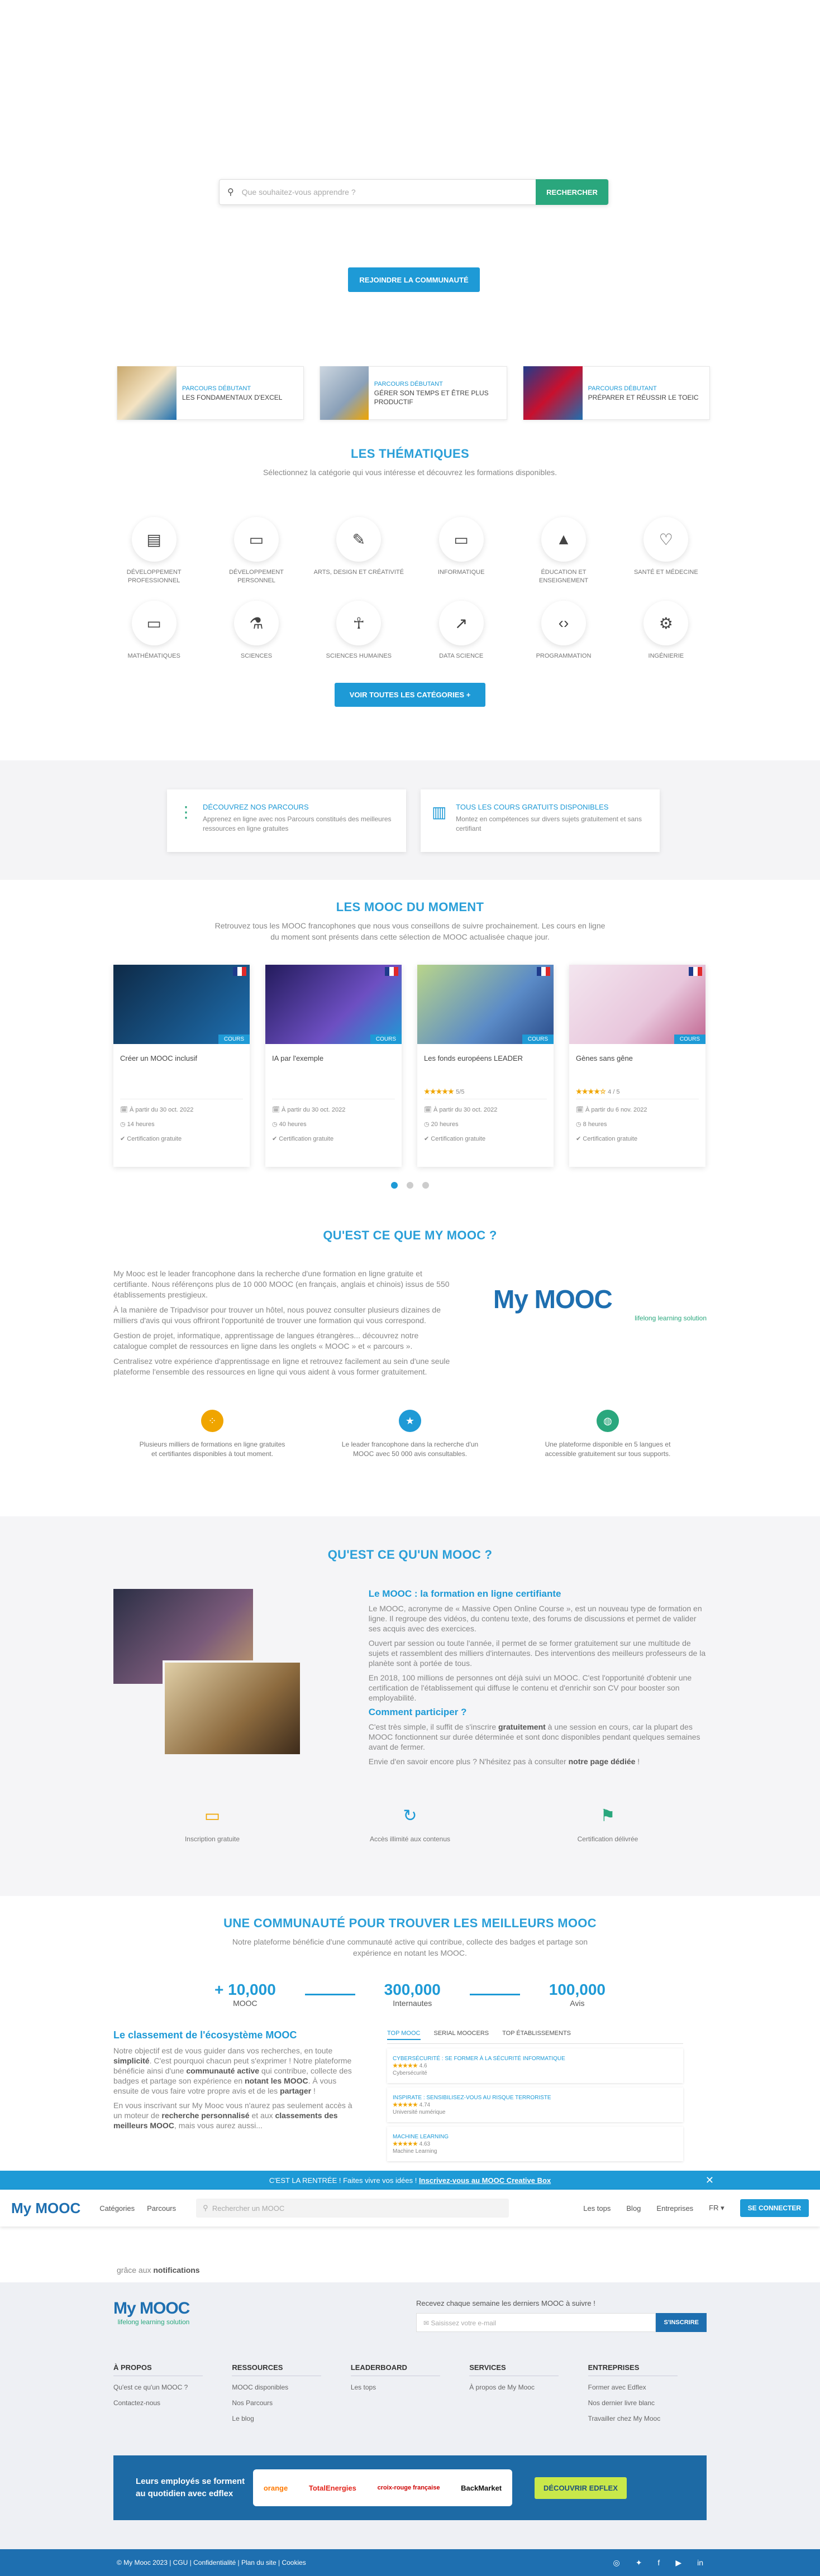 The height and width of the screenshot is (2576, 820). Describe the element at coordinates (717, 2208) in the screenshot. I see `language-selector: FR ▾` at that location.